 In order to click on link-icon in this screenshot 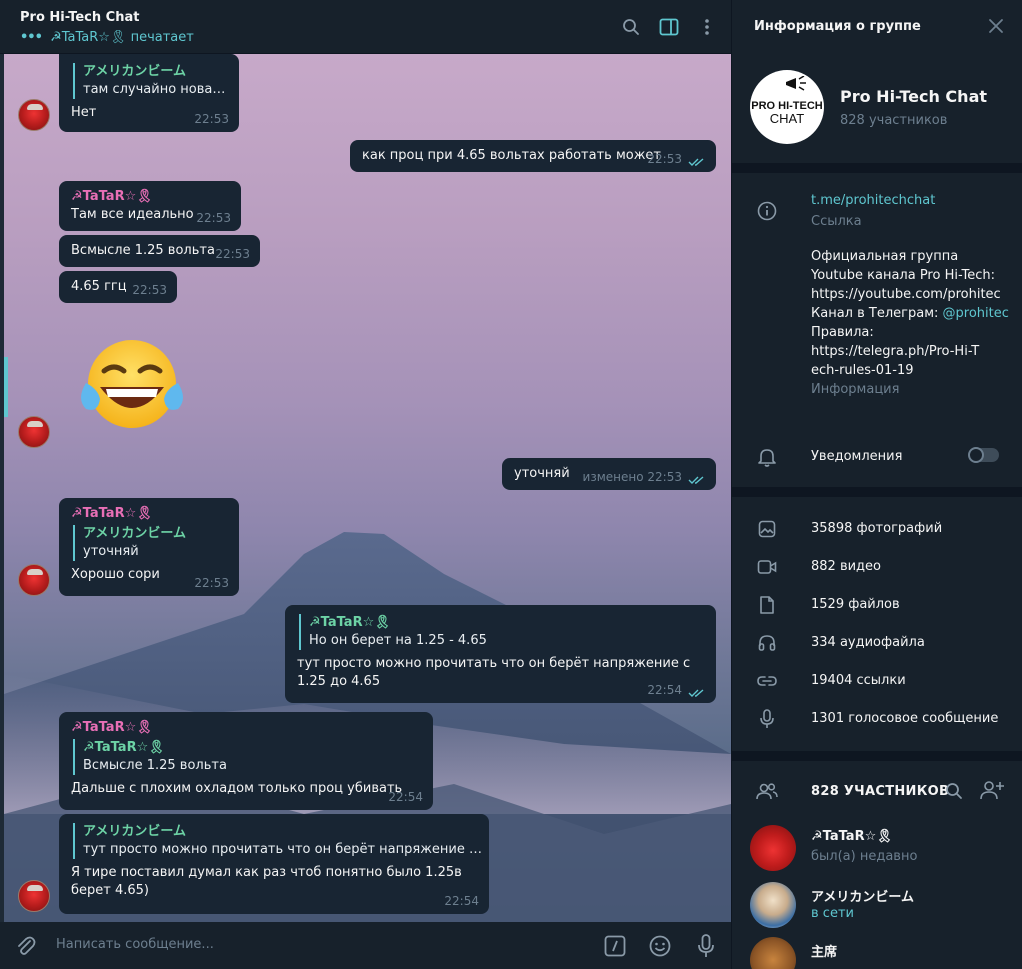, I will do `click(767, 681)`.